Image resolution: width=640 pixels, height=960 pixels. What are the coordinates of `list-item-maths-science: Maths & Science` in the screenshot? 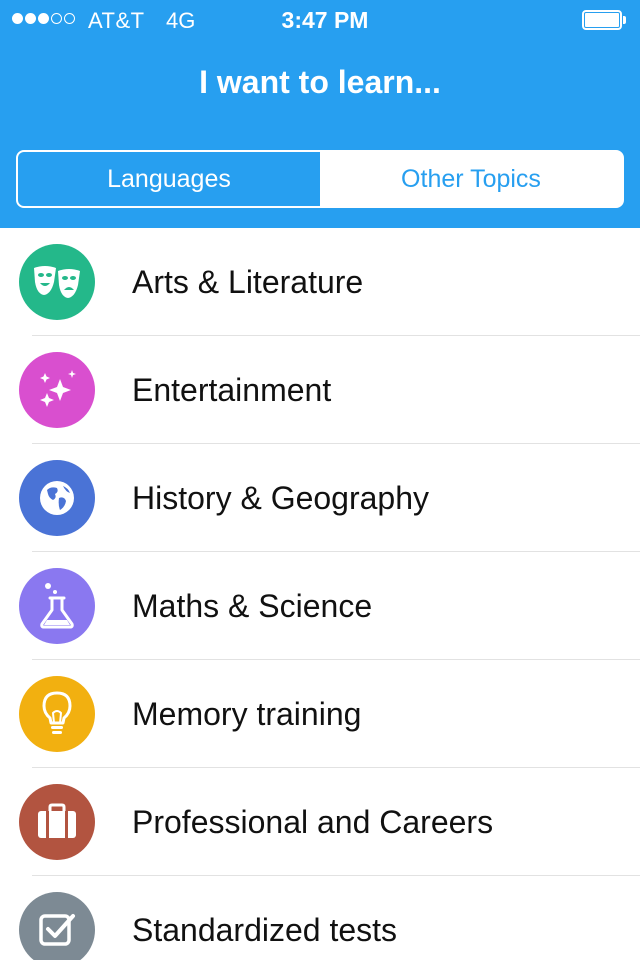 It's located at (320, 606).